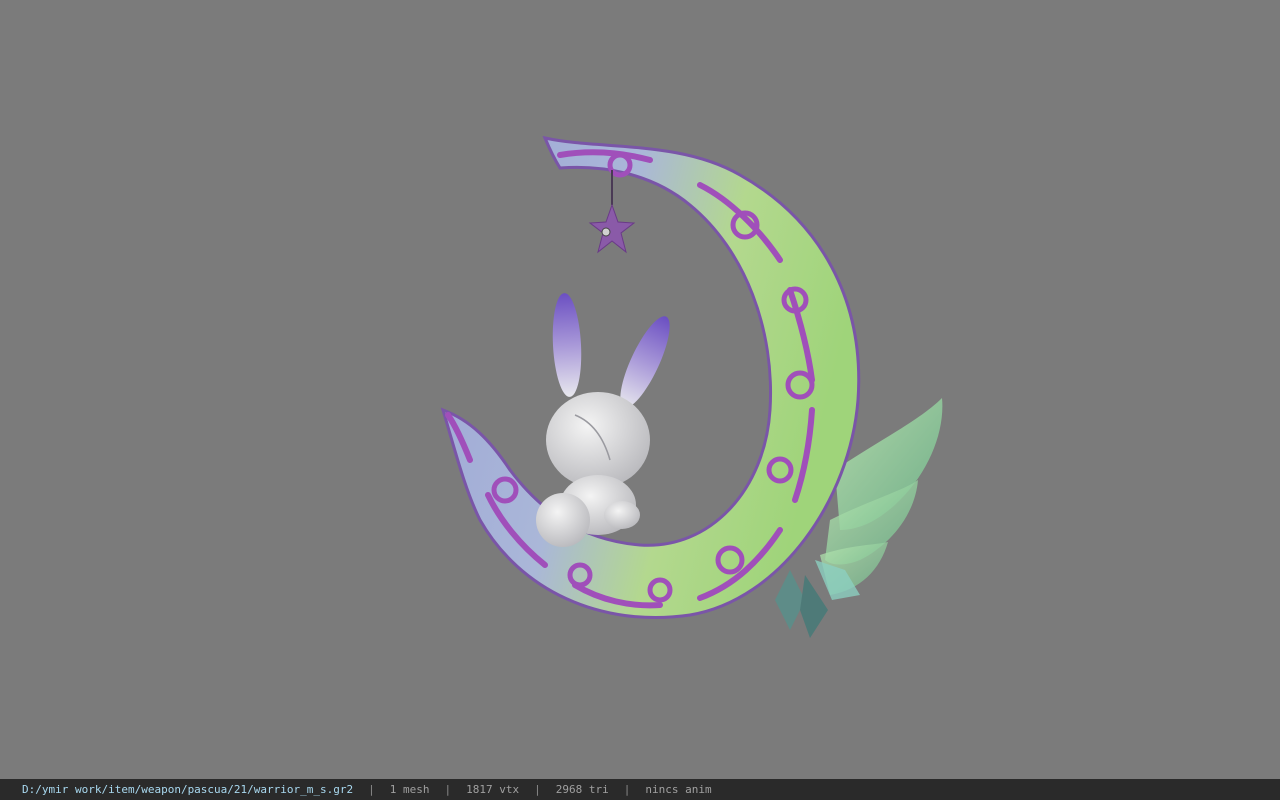  I want to click on vertex-count: 1817 vtx, so click(493, 789).